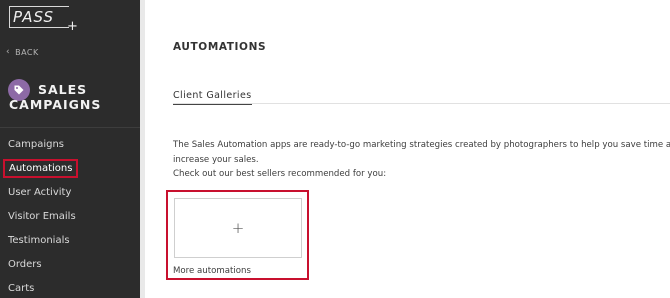  Describe the element at coordinates (25, 264) in the screenshot. I see `sidebar-item-orders: Orders` at that location.